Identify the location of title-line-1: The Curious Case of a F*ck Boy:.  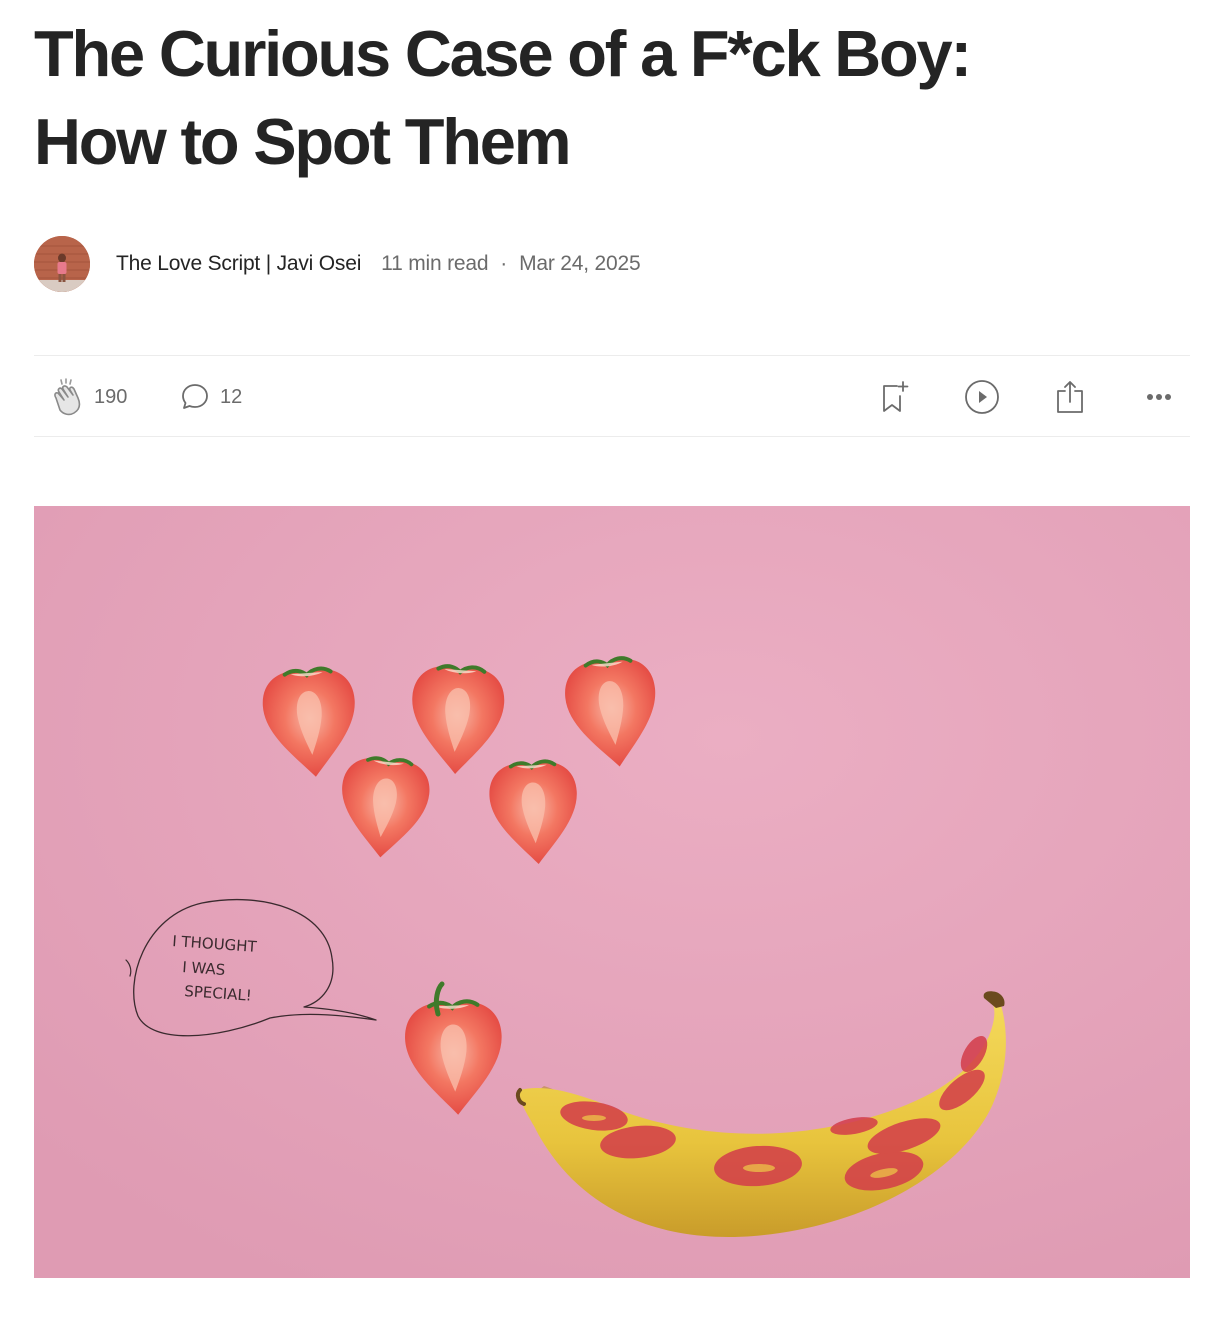
(503, 53).